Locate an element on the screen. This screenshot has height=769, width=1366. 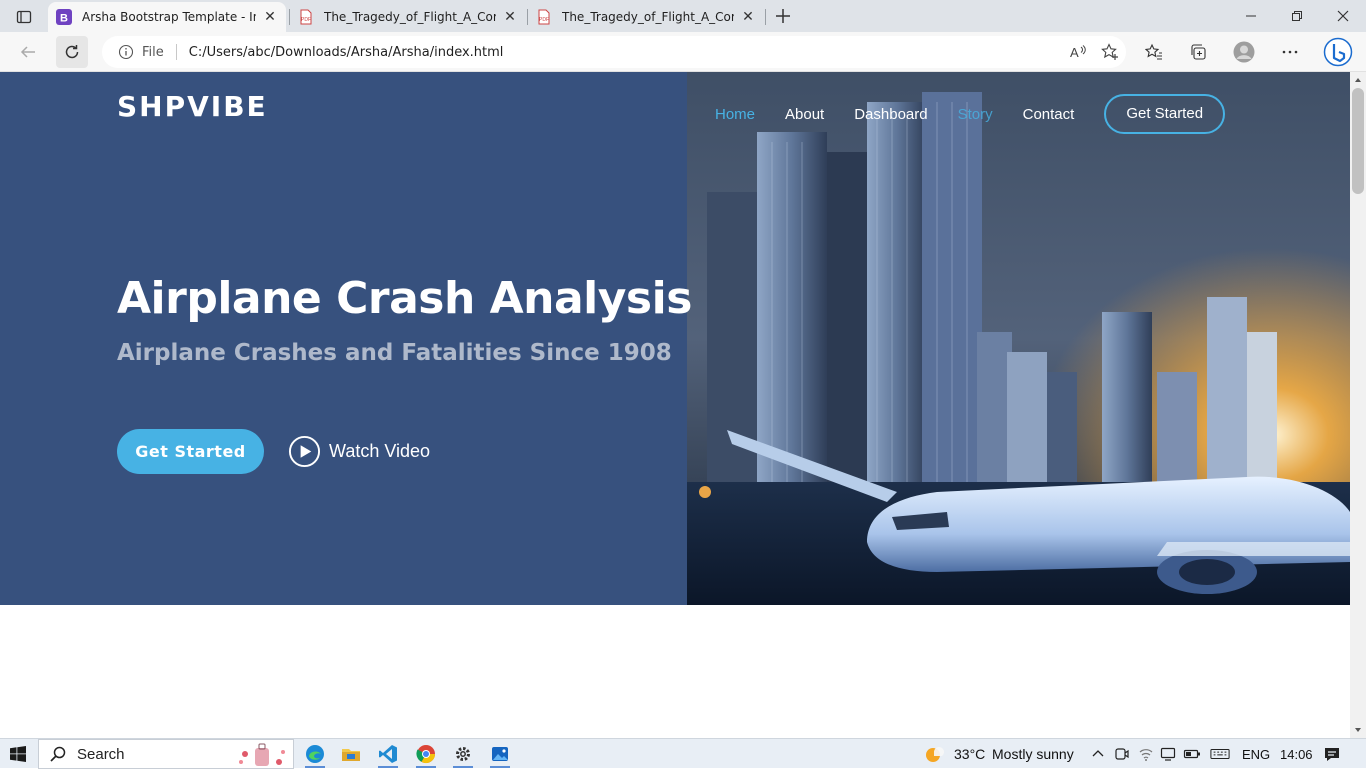
back-arrow-icon is located at coordinates (28, 52).